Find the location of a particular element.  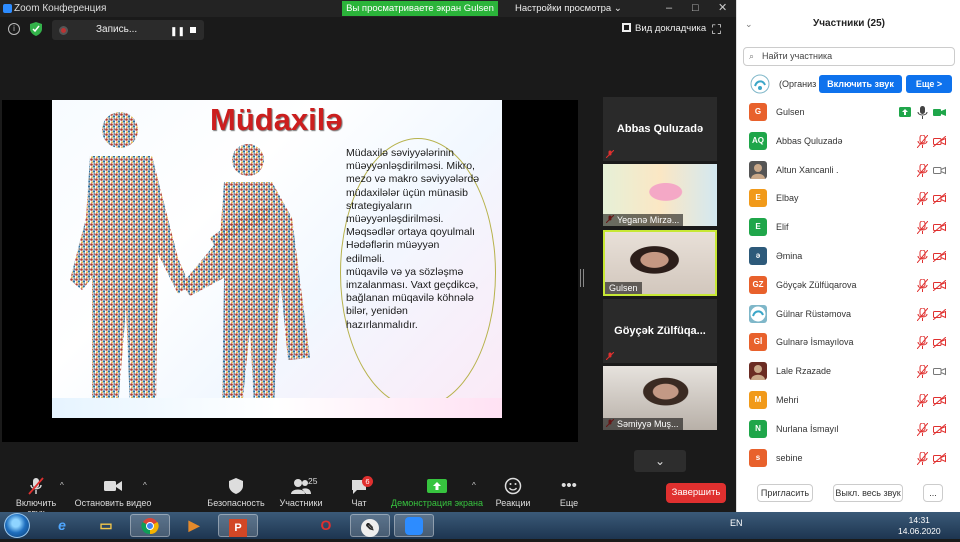

chat-button: Чат 6 is located at coordinates (359, 492).